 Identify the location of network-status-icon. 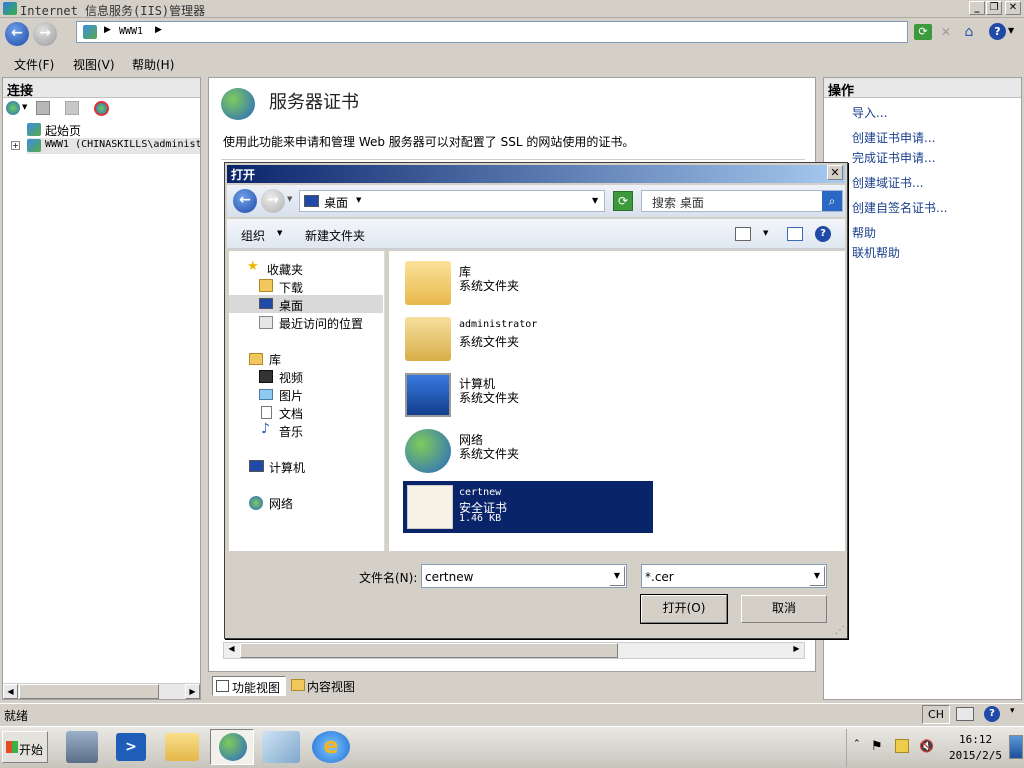
(902, 746).